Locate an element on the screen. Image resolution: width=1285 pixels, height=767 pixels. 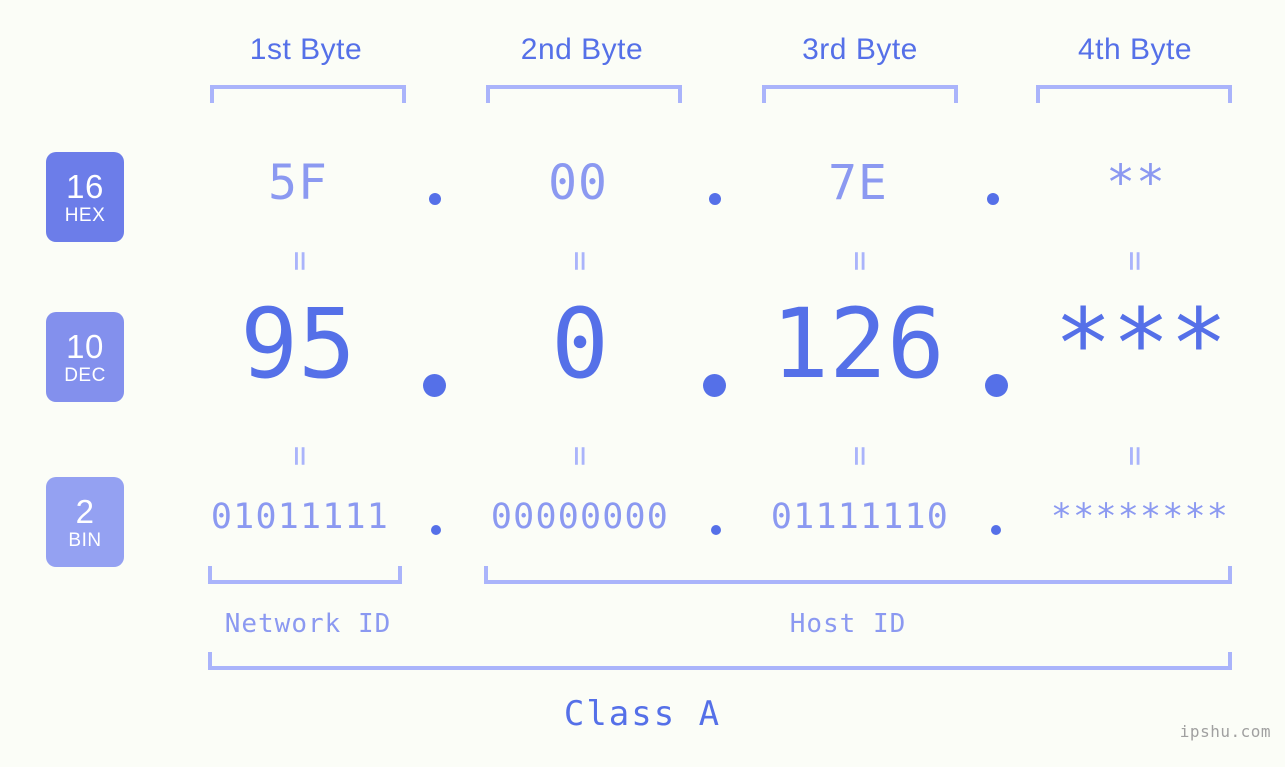
base-badge-hex: 16 HEX is located at coordinates (85, 197).